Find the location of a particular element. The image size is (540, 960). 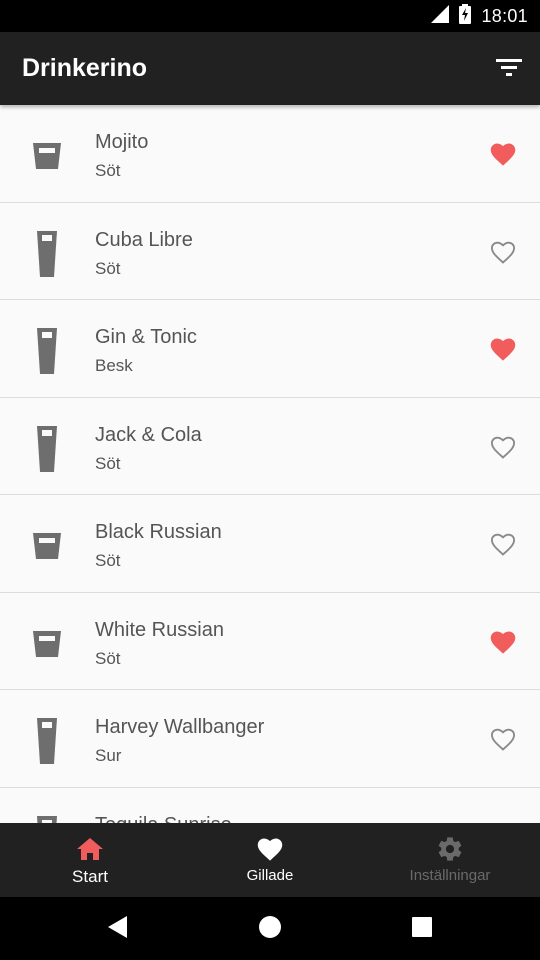

home-circle-icon is located at coordinates (270, 929).